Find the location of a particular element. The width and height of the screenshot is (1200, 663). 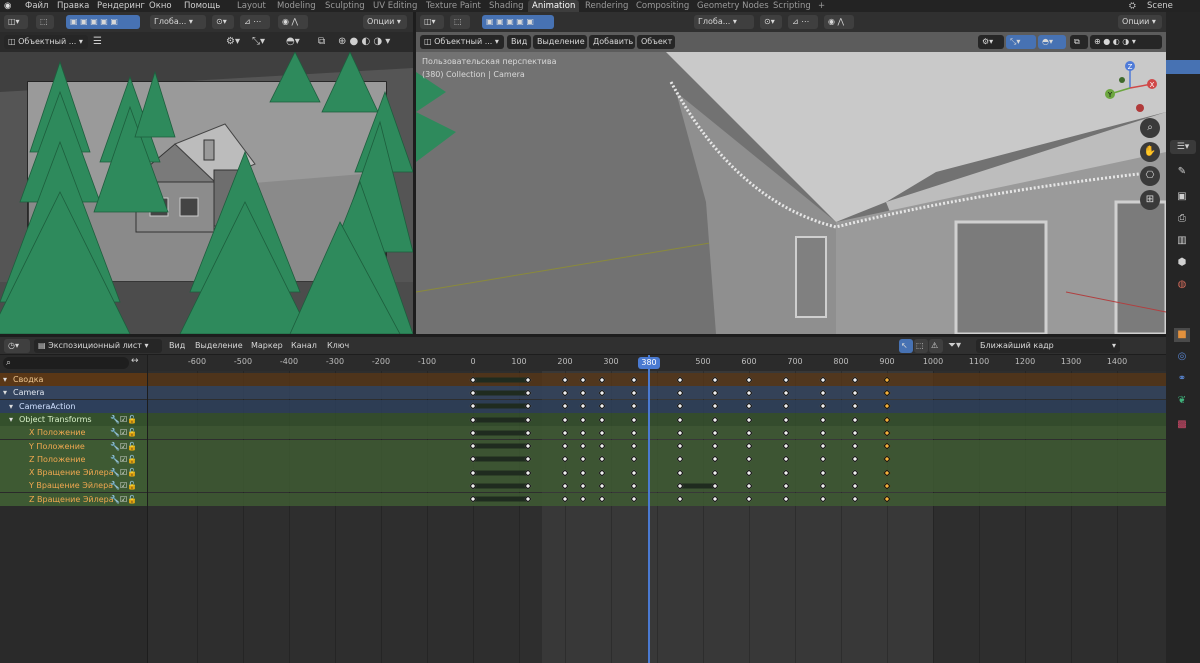

channel-row: X Положение 🔧☑🔓 is located at coordinates (73, 433).